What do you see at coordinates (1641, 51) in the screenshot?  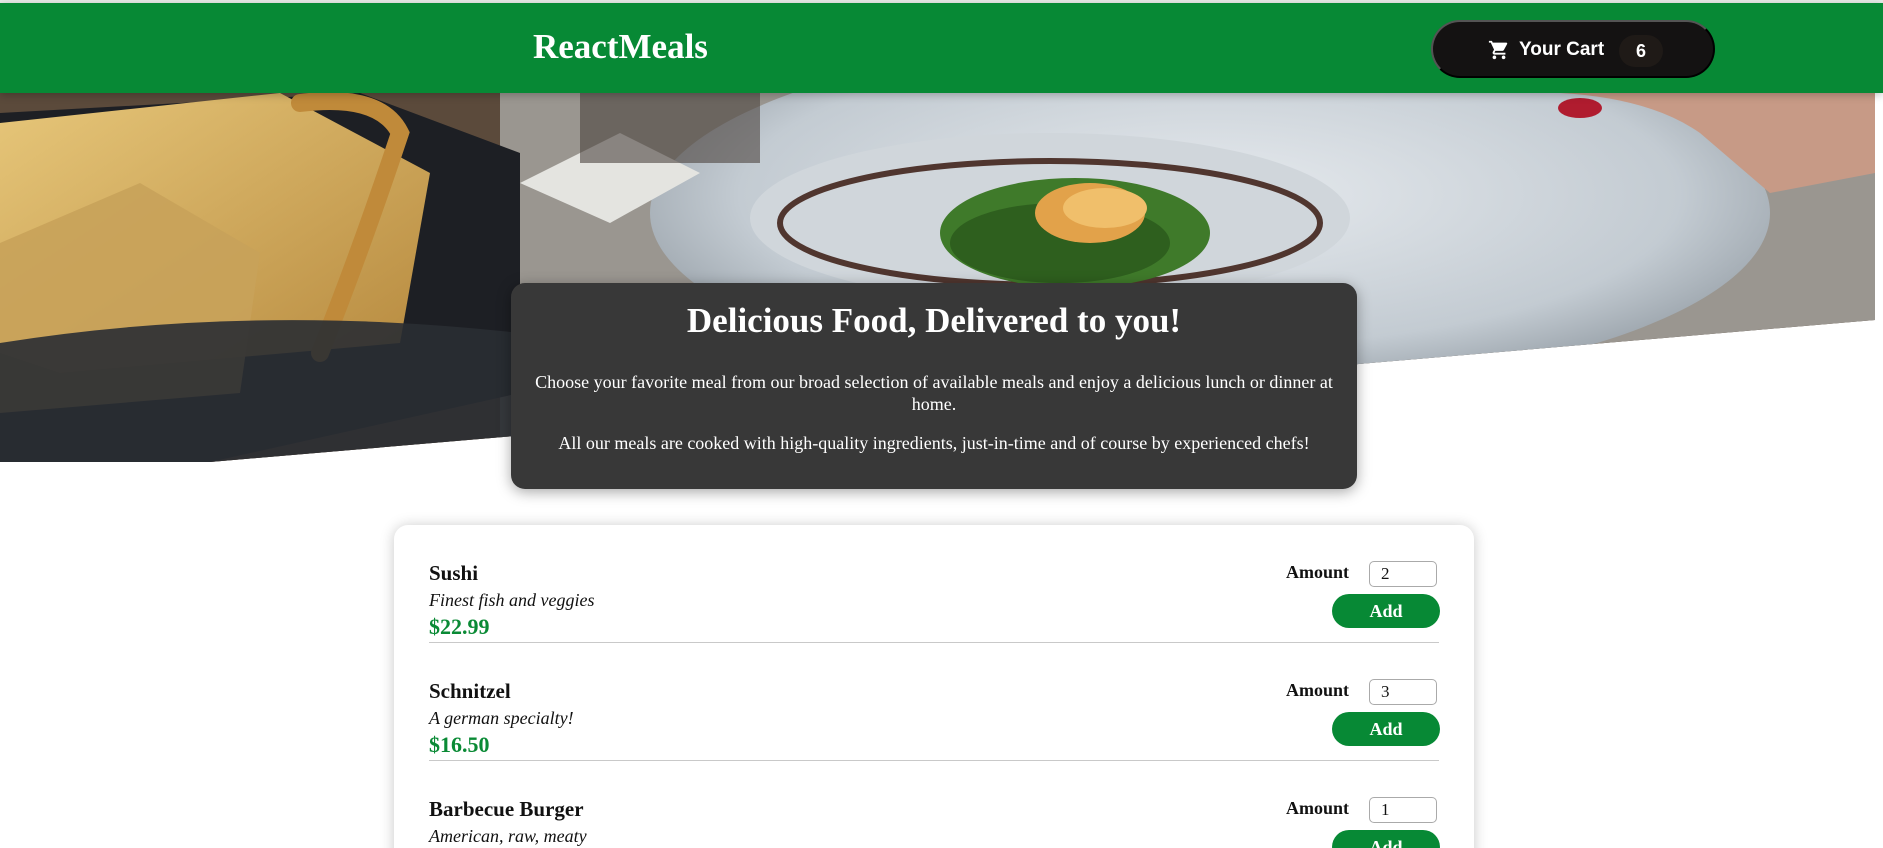 I see `cart-count-badge: 6` at bounding box center [1641, 51].